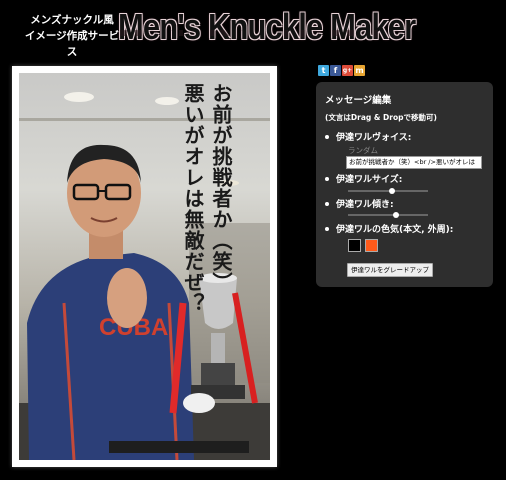  Describe the element at coordinates (221, 188) in the screenshot. I see `overlay-message-1: お前が挑戦者か（笑）` at that location.